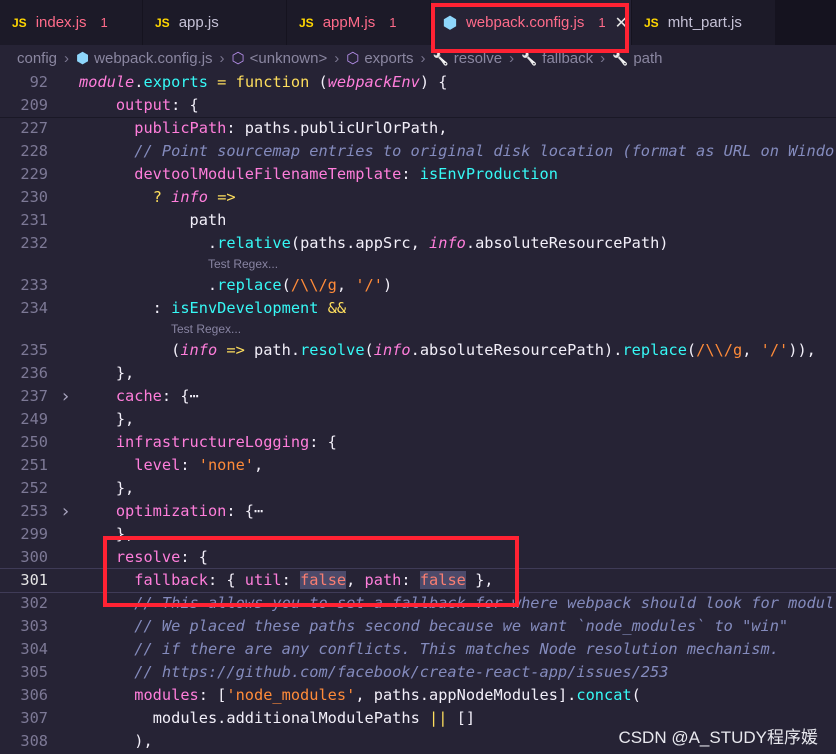 Image resolution: width=836 pixels, height=754 pixels. Describe the element at coordinates (263, 82) in the screenshot. I see `code-text: module.exports = function (webpackEnv) {` at that location.